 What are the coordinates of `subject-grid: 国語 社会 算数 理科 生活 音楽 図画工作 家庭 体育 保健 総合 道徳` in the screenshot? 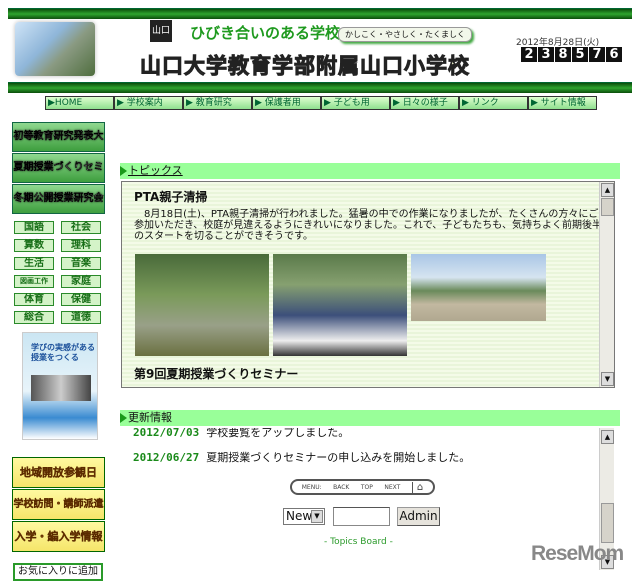 It's located at (57, 272).